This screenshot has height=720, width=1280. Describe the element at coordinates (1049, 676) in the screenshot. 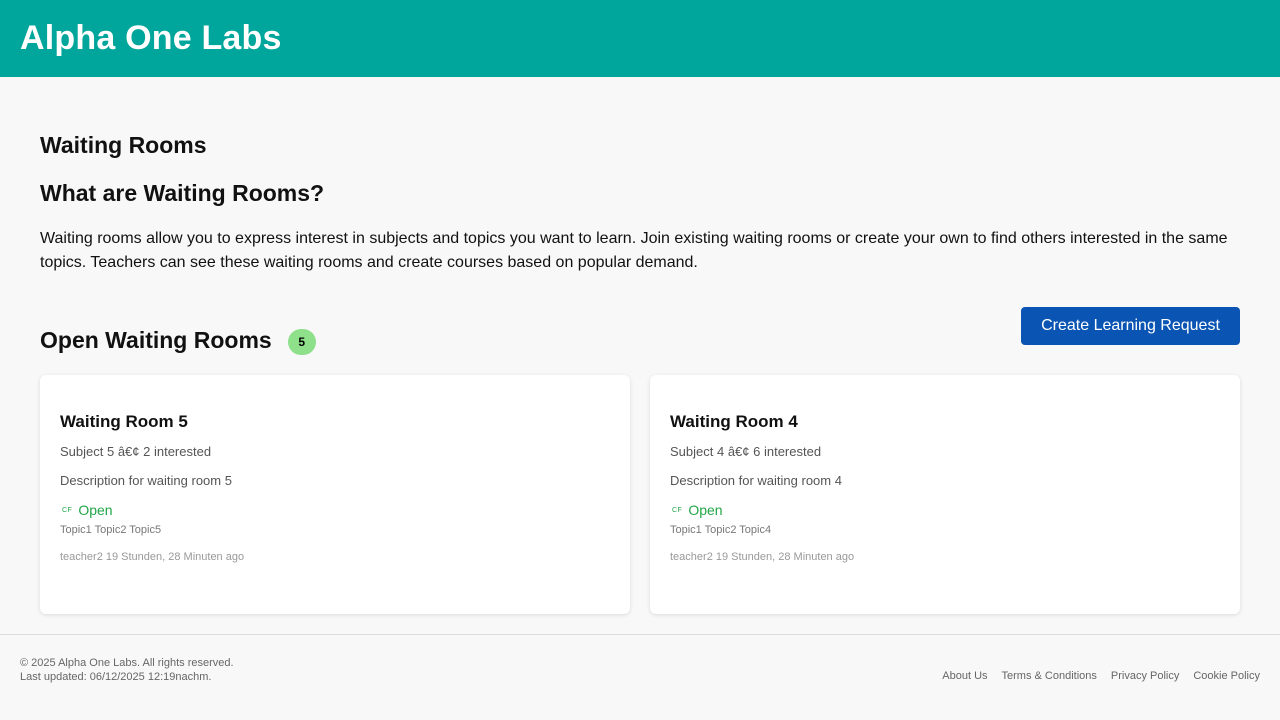

I see `footer-link-terms: Terms & Conditions` at that location.